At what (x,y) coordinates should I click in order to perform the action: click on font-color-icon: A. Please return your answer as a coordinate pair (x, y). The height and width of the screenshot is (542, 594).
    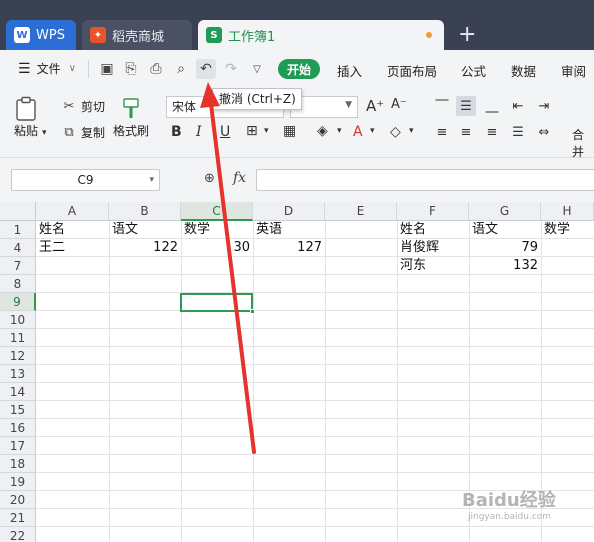
    Looking at the image, I should click on (358, 132).